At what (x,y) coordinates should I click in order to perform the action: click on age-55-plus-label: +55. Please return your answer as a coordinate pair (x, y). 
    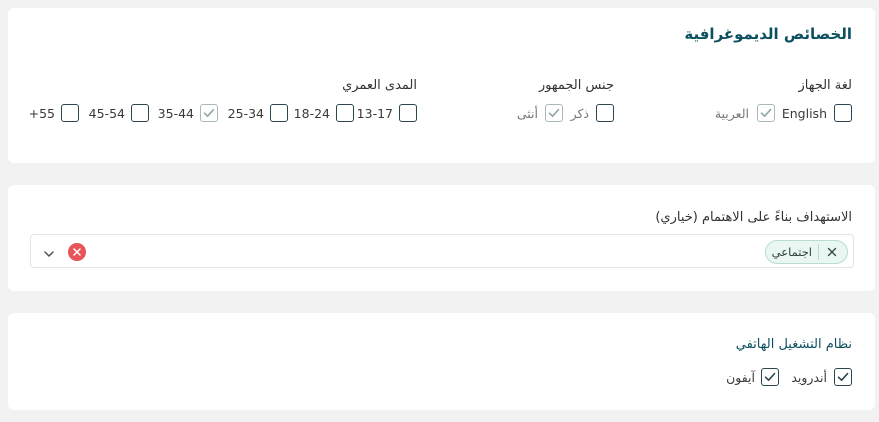
    Looking at the image, I should click on (41, 113).